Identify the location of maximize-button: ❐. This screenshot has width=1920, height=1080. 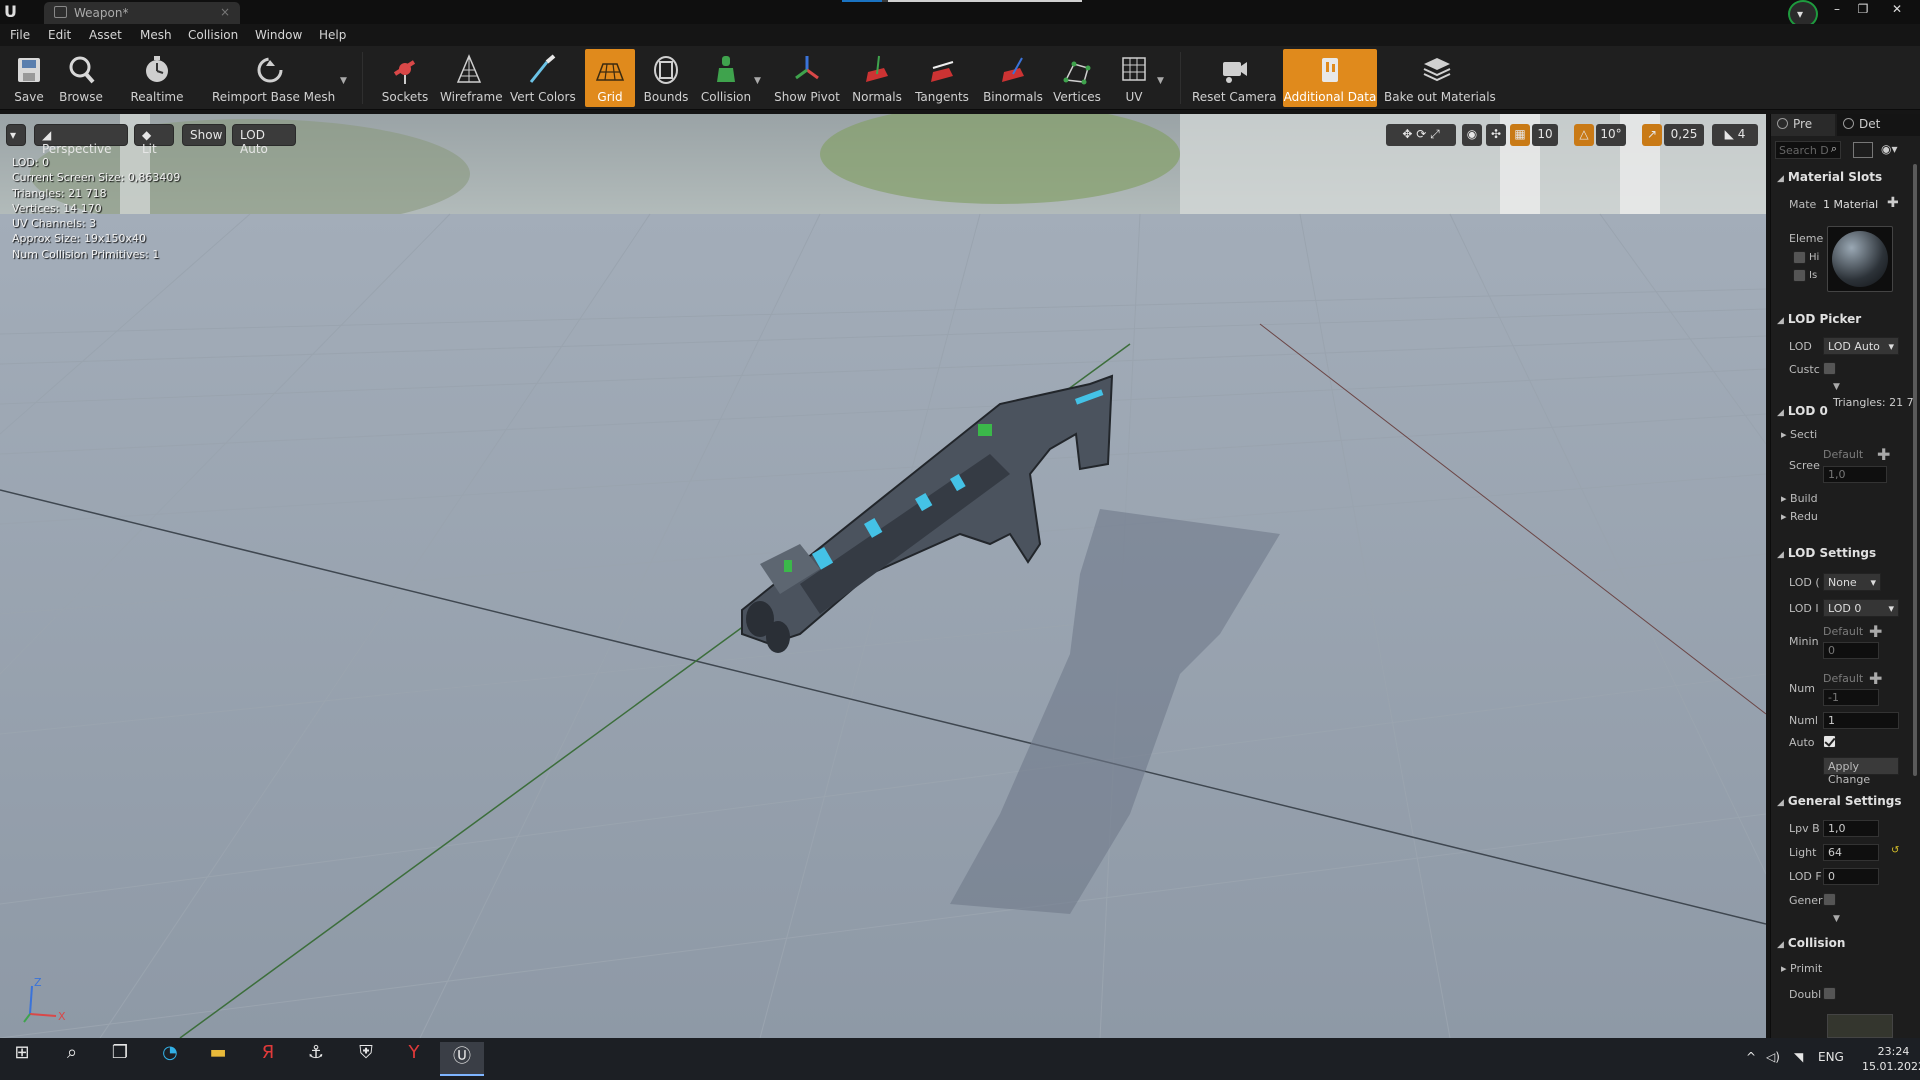
(1863, 11).